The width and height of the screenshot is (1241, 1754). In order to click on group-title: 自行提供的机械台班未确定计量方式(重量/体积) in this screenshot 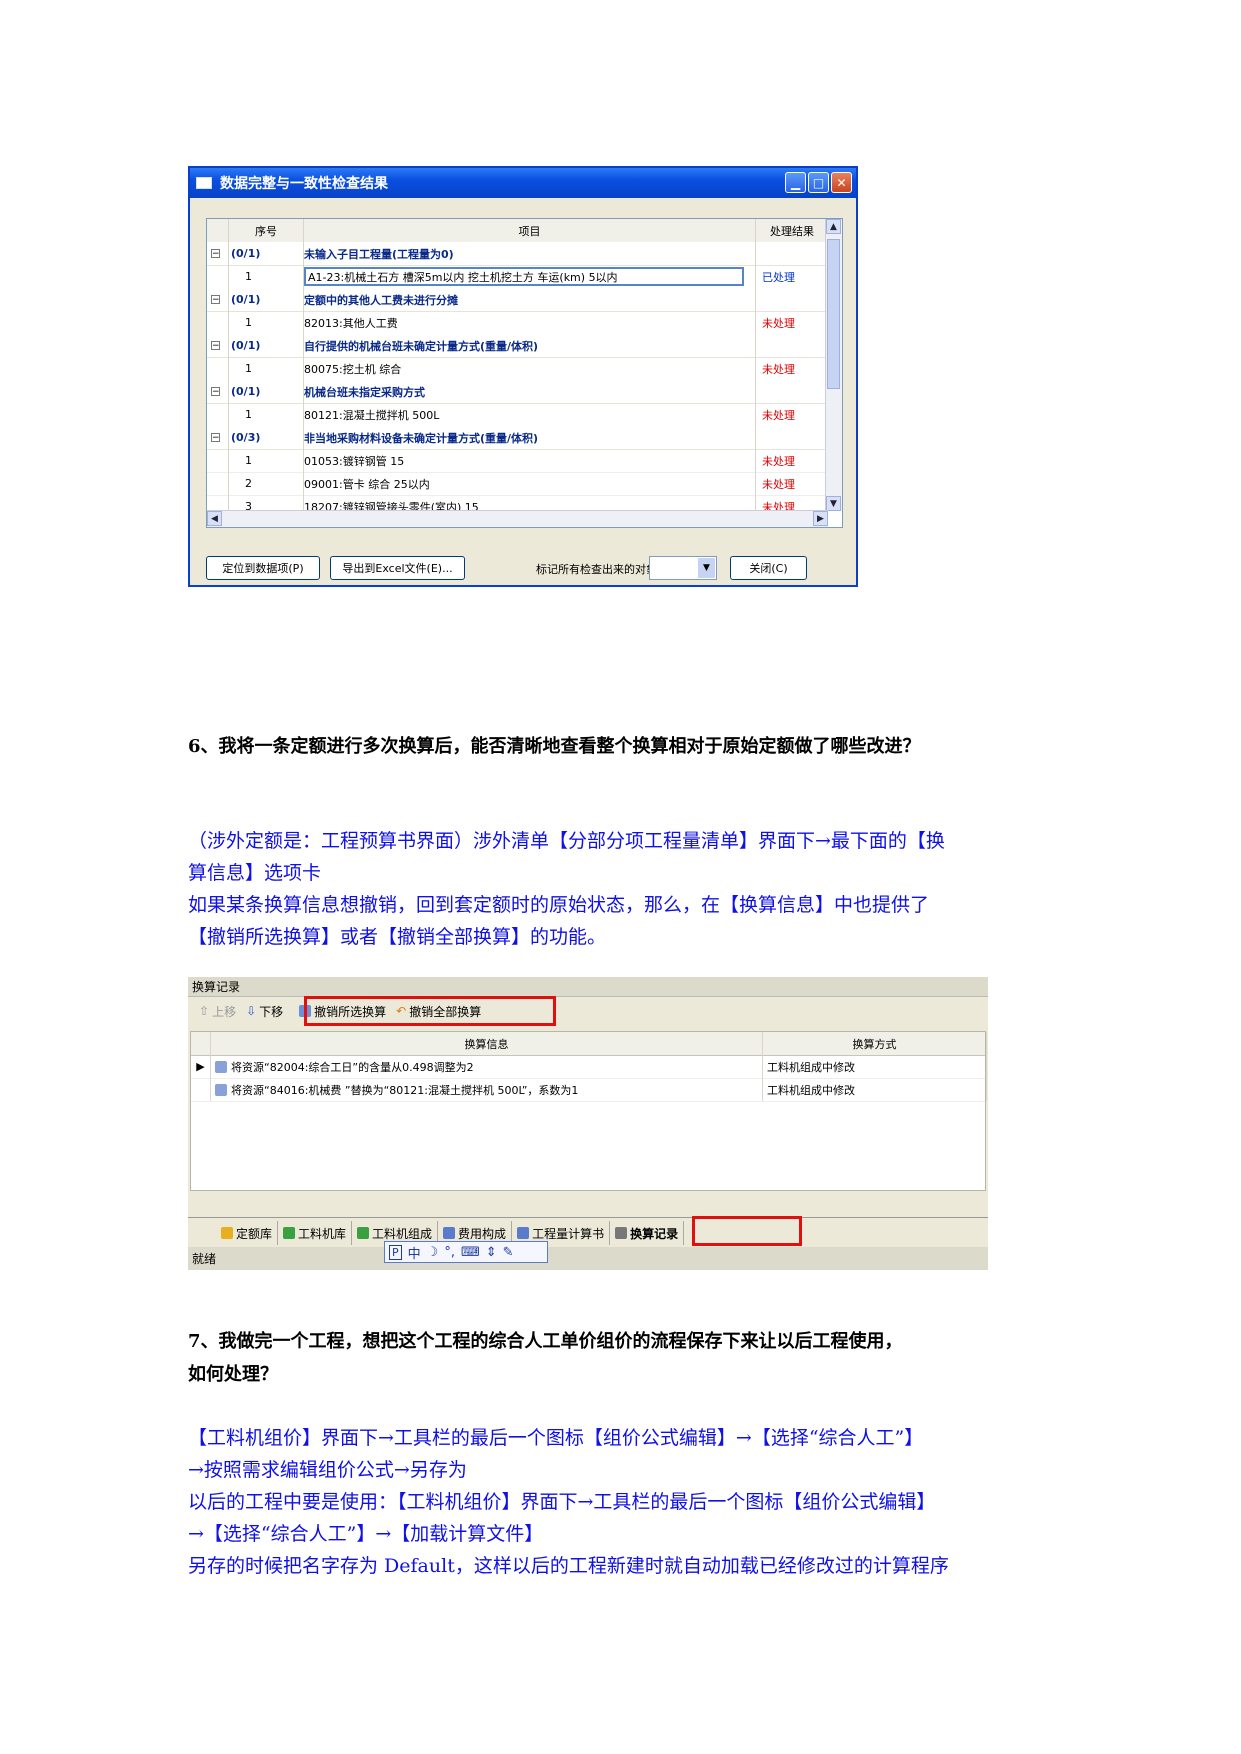, I will do `click(530, 345)`.